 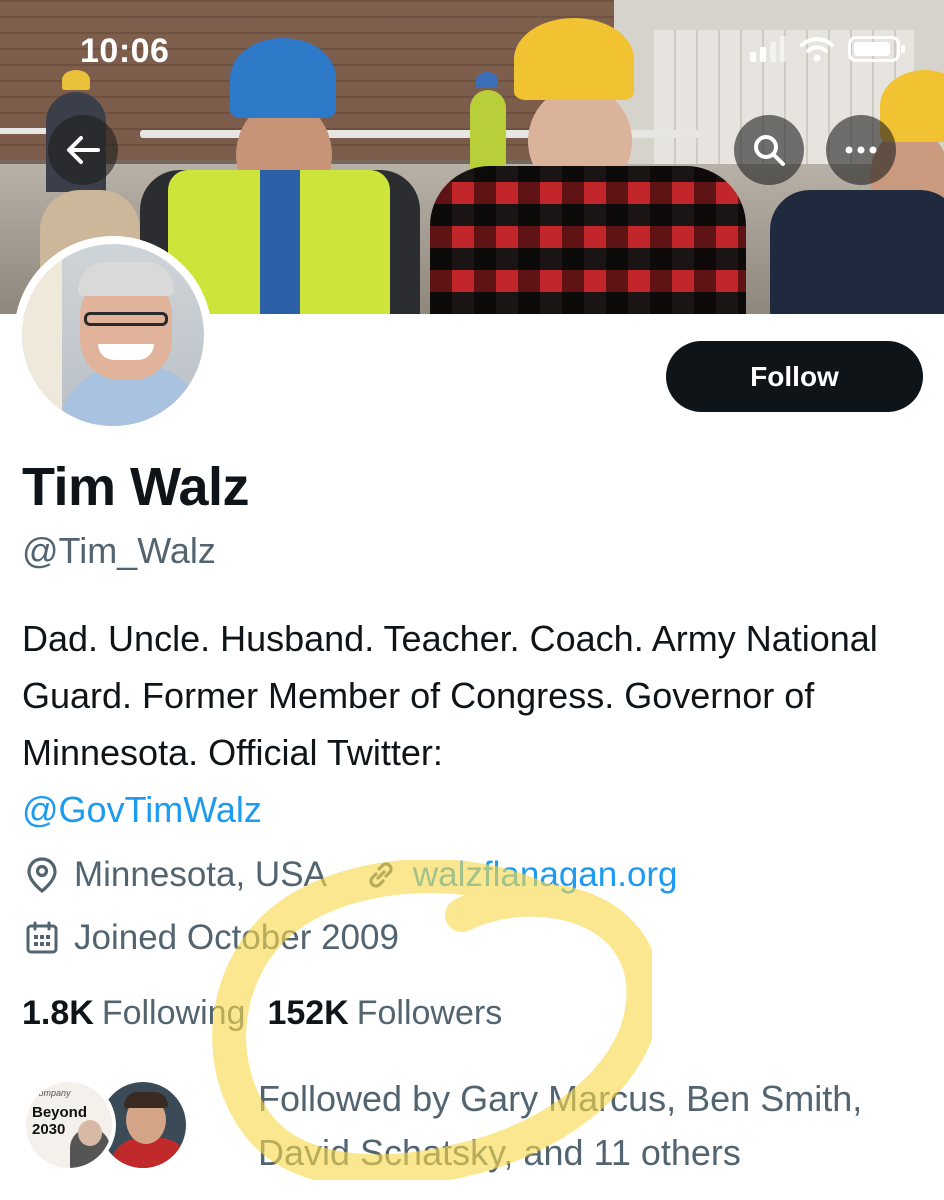 I want to click on profile-joined-date: Joined October 2009, so click(x=236, y=937).